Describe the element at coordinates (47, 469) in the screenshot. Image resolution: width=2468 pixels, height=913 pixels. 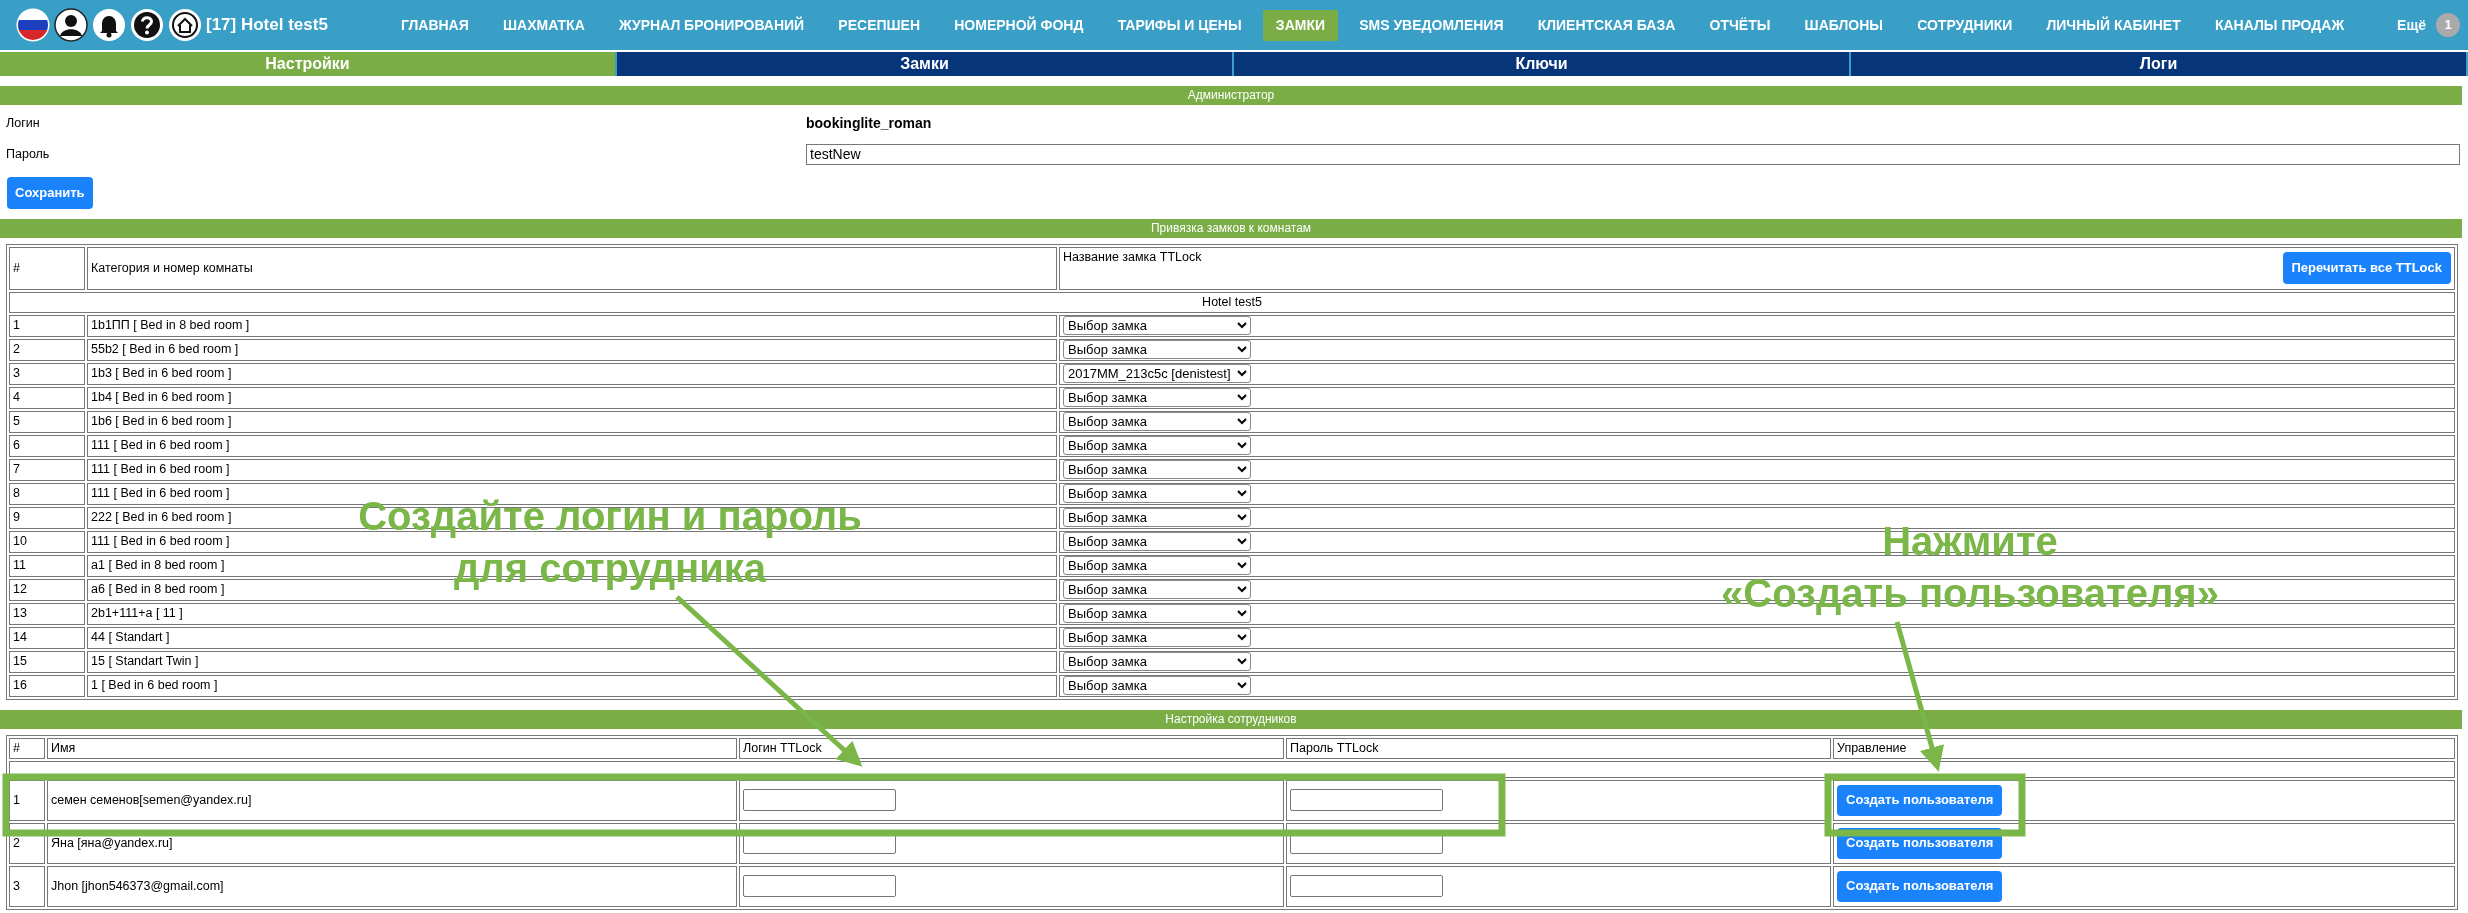
I see `table-cell: 7` at that location.